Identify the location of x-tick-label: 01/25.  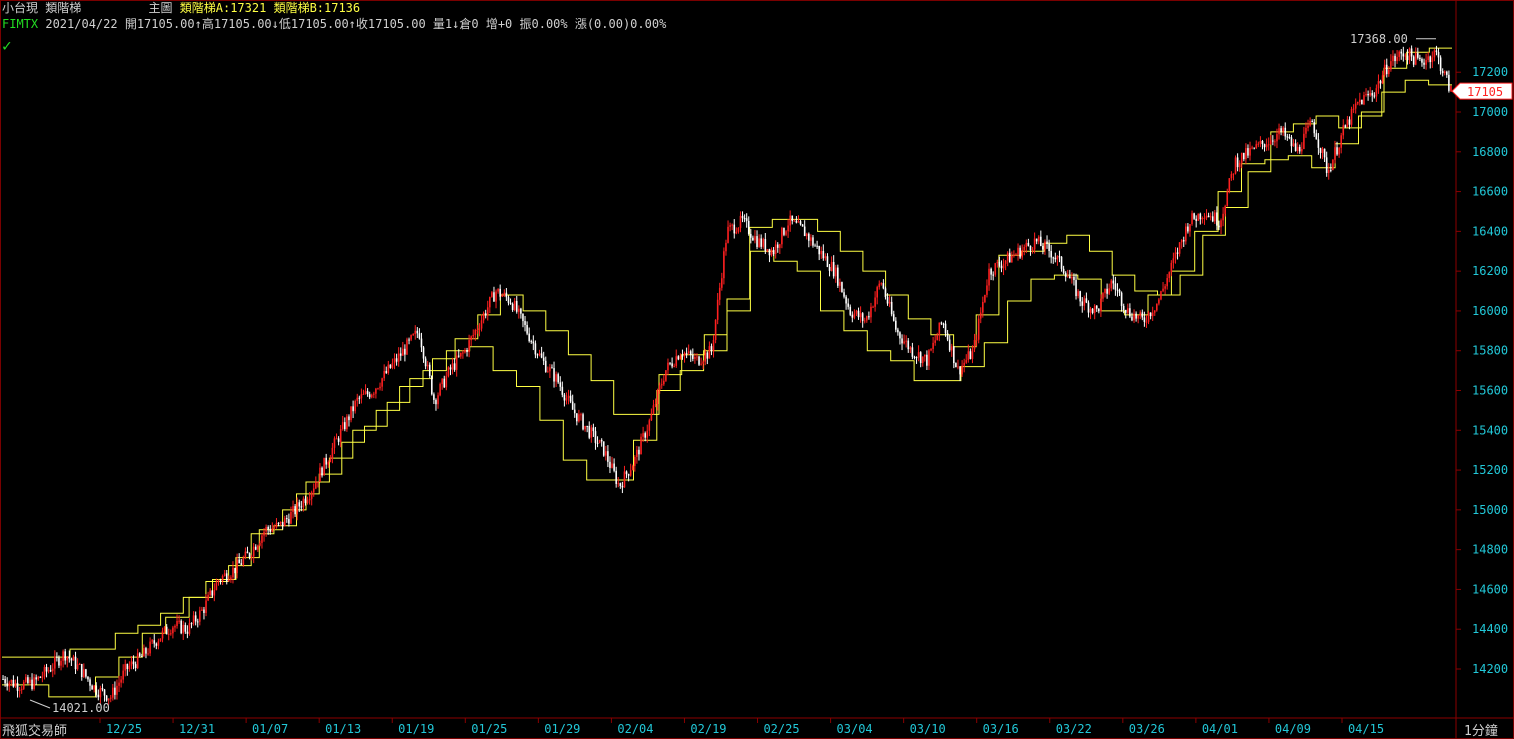
(489, 729).